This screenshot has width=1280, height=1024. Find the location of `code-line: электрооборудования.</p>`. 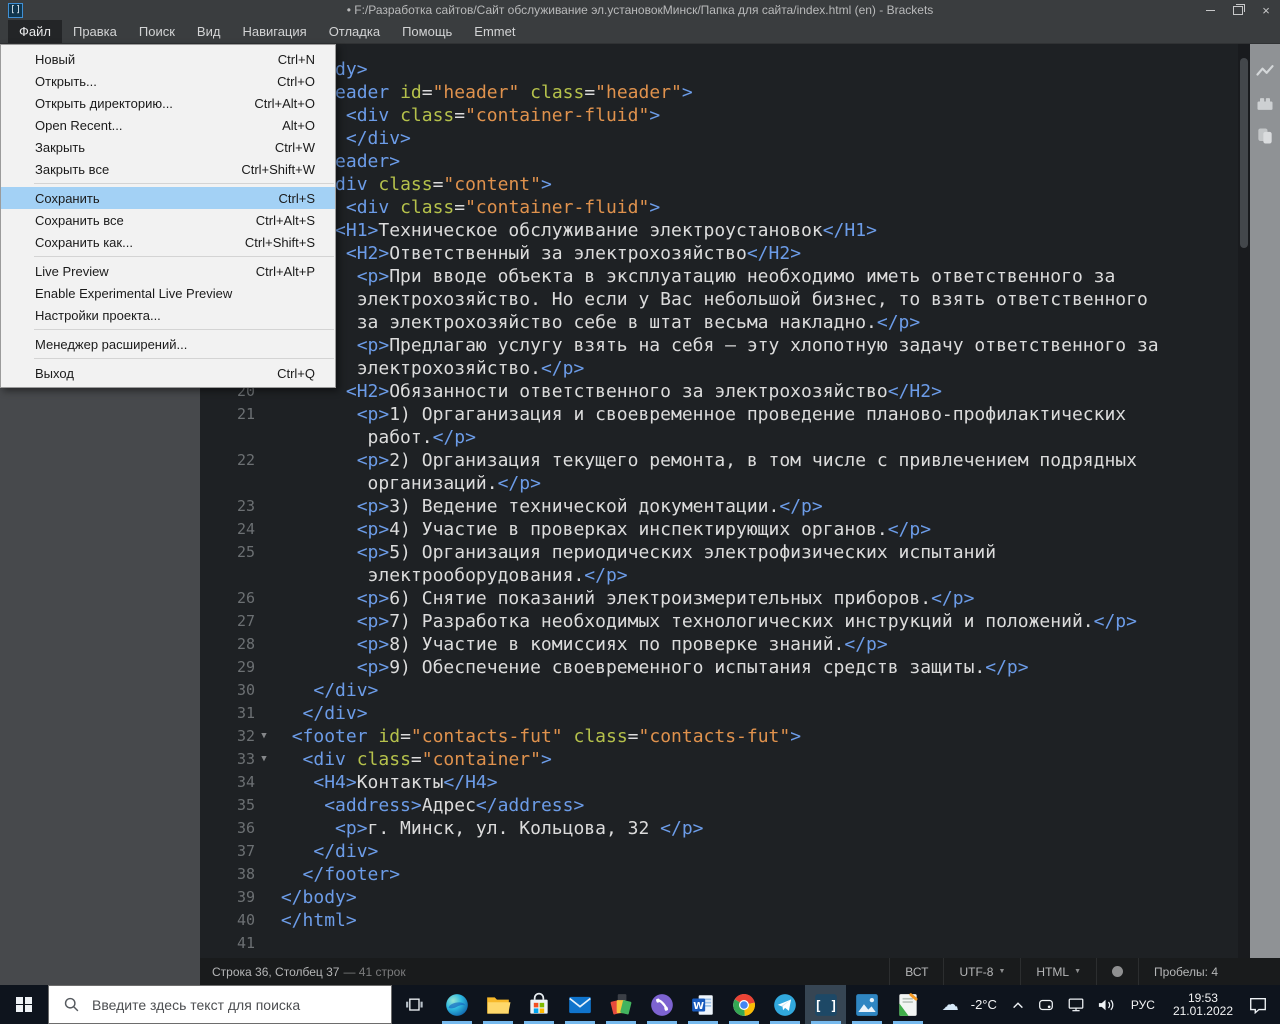

code-line: электрооборудования.</p> is located at coordinates (719, 575).